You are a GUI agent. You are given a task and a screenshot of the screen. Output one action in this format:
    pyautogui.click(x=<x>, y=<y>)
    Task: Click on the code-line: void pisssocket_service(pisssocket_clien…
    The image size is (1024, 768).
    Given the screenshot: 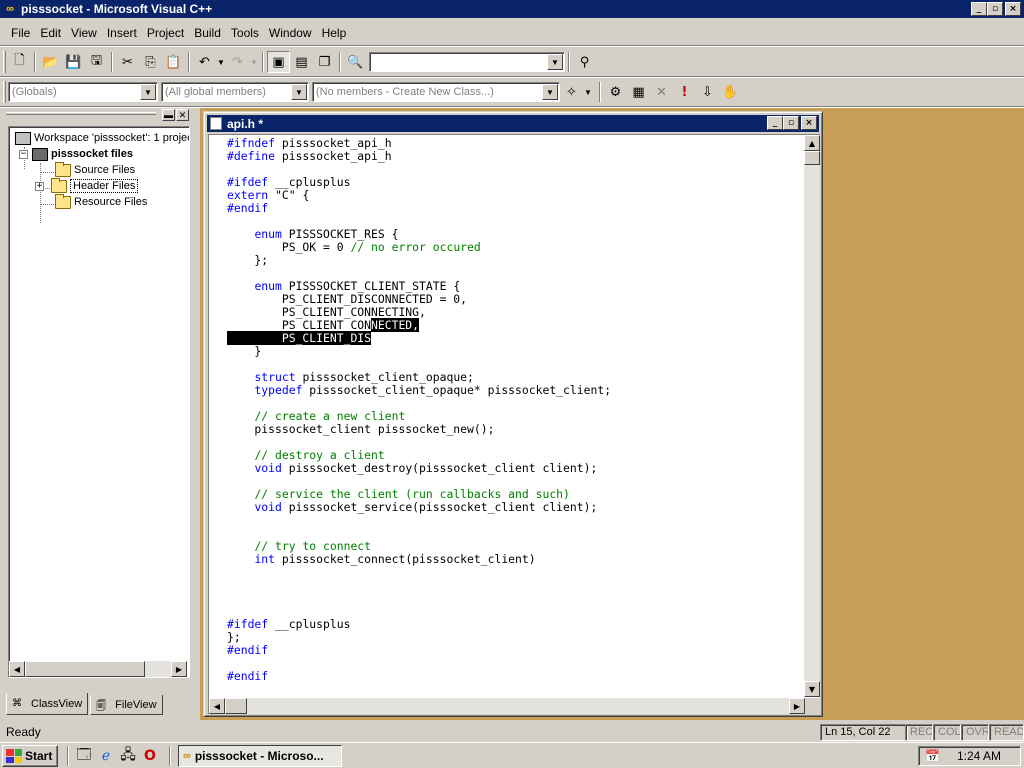 What is the action you would take?
    pyautogui.click(x=515, y=507)
    